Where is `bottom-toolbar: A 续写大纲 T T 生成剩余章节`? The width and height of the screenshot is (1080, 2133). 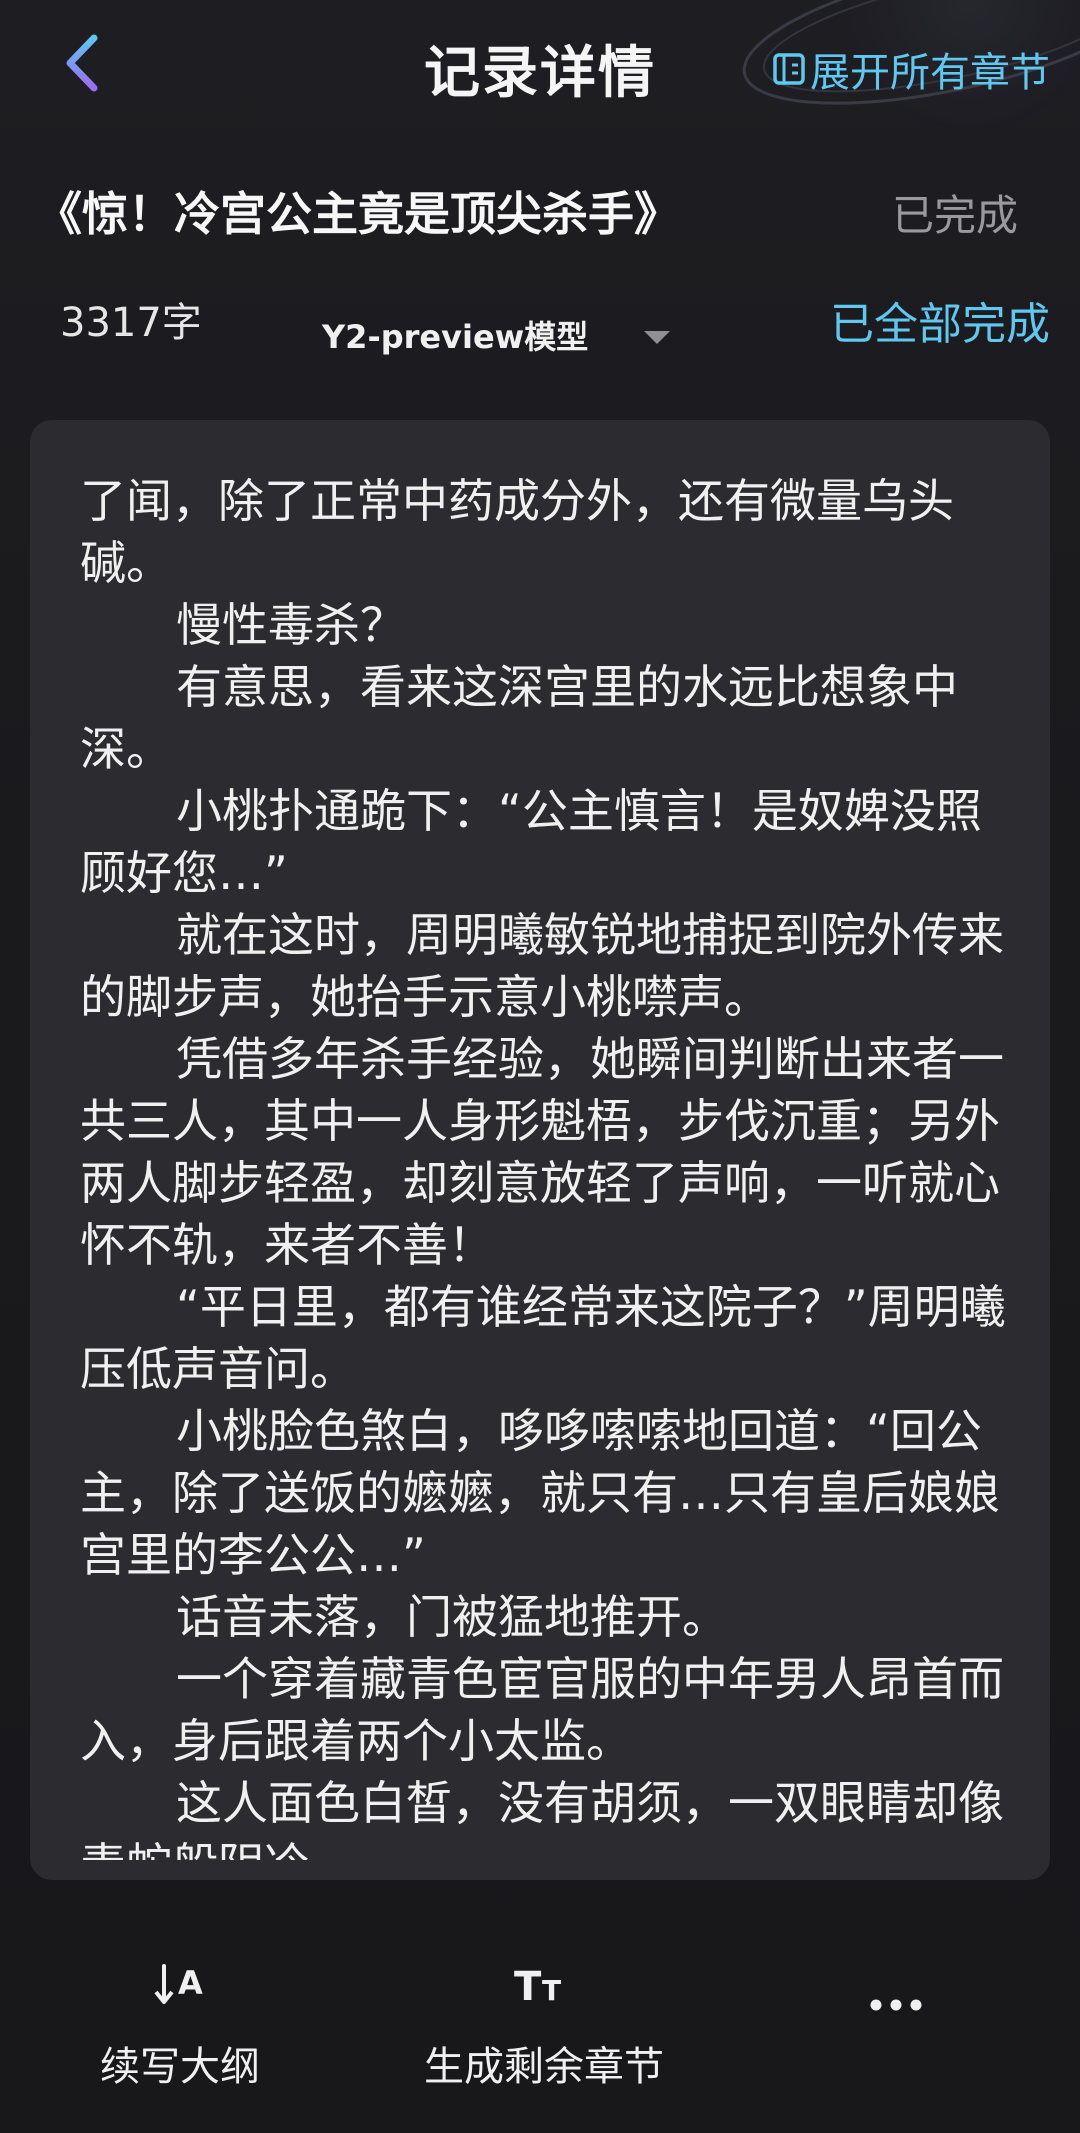 bottom-toolbar: A 续写大纲 T T 生成剩余章节 is located at coordinates (540, 2025).